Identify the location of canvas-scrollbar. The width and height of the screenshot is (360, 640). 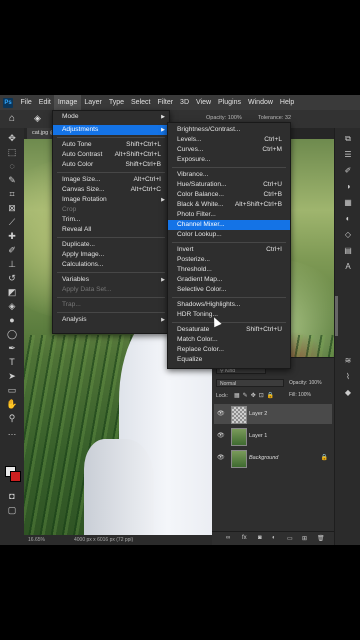
(336, 316).